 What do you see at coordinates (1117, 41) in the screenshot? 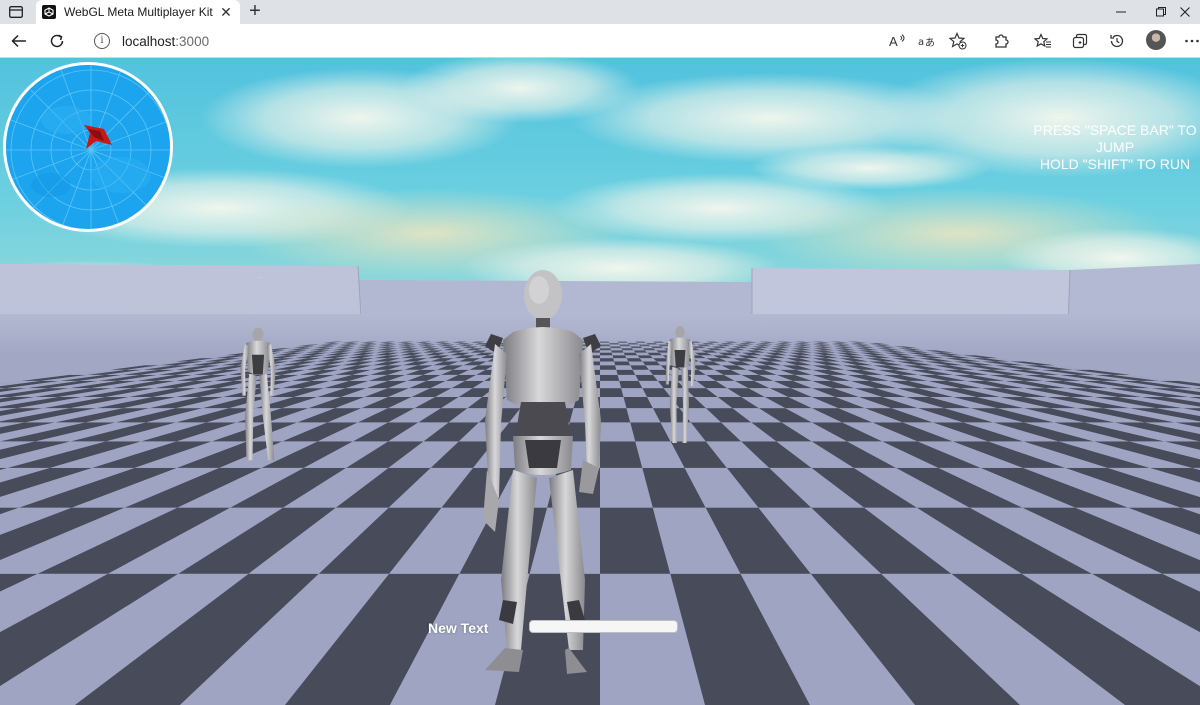
I see `history-icon` at bounding box center [1117, 41].